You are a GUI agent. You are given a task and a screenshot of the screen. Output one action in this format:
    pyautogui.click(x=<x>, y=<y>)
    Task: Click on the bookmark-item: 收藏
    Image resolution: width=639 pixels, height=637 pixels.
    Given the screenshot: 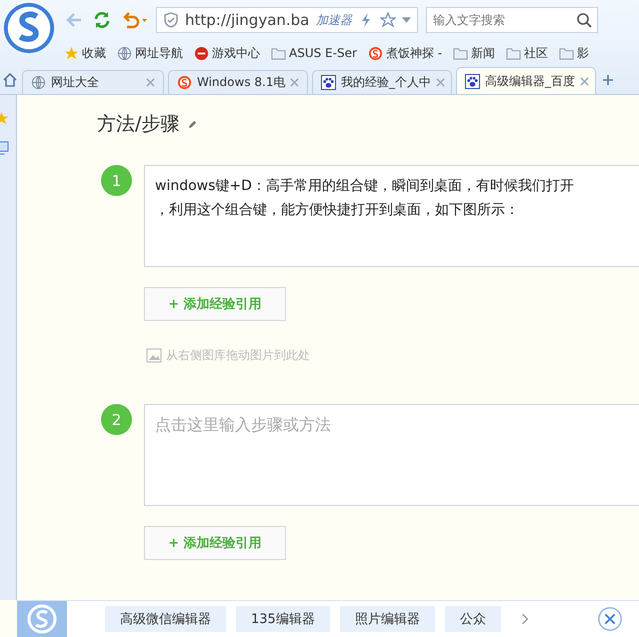 What is the action you would take?
    pyautogui.click(x=85, y=53)
    